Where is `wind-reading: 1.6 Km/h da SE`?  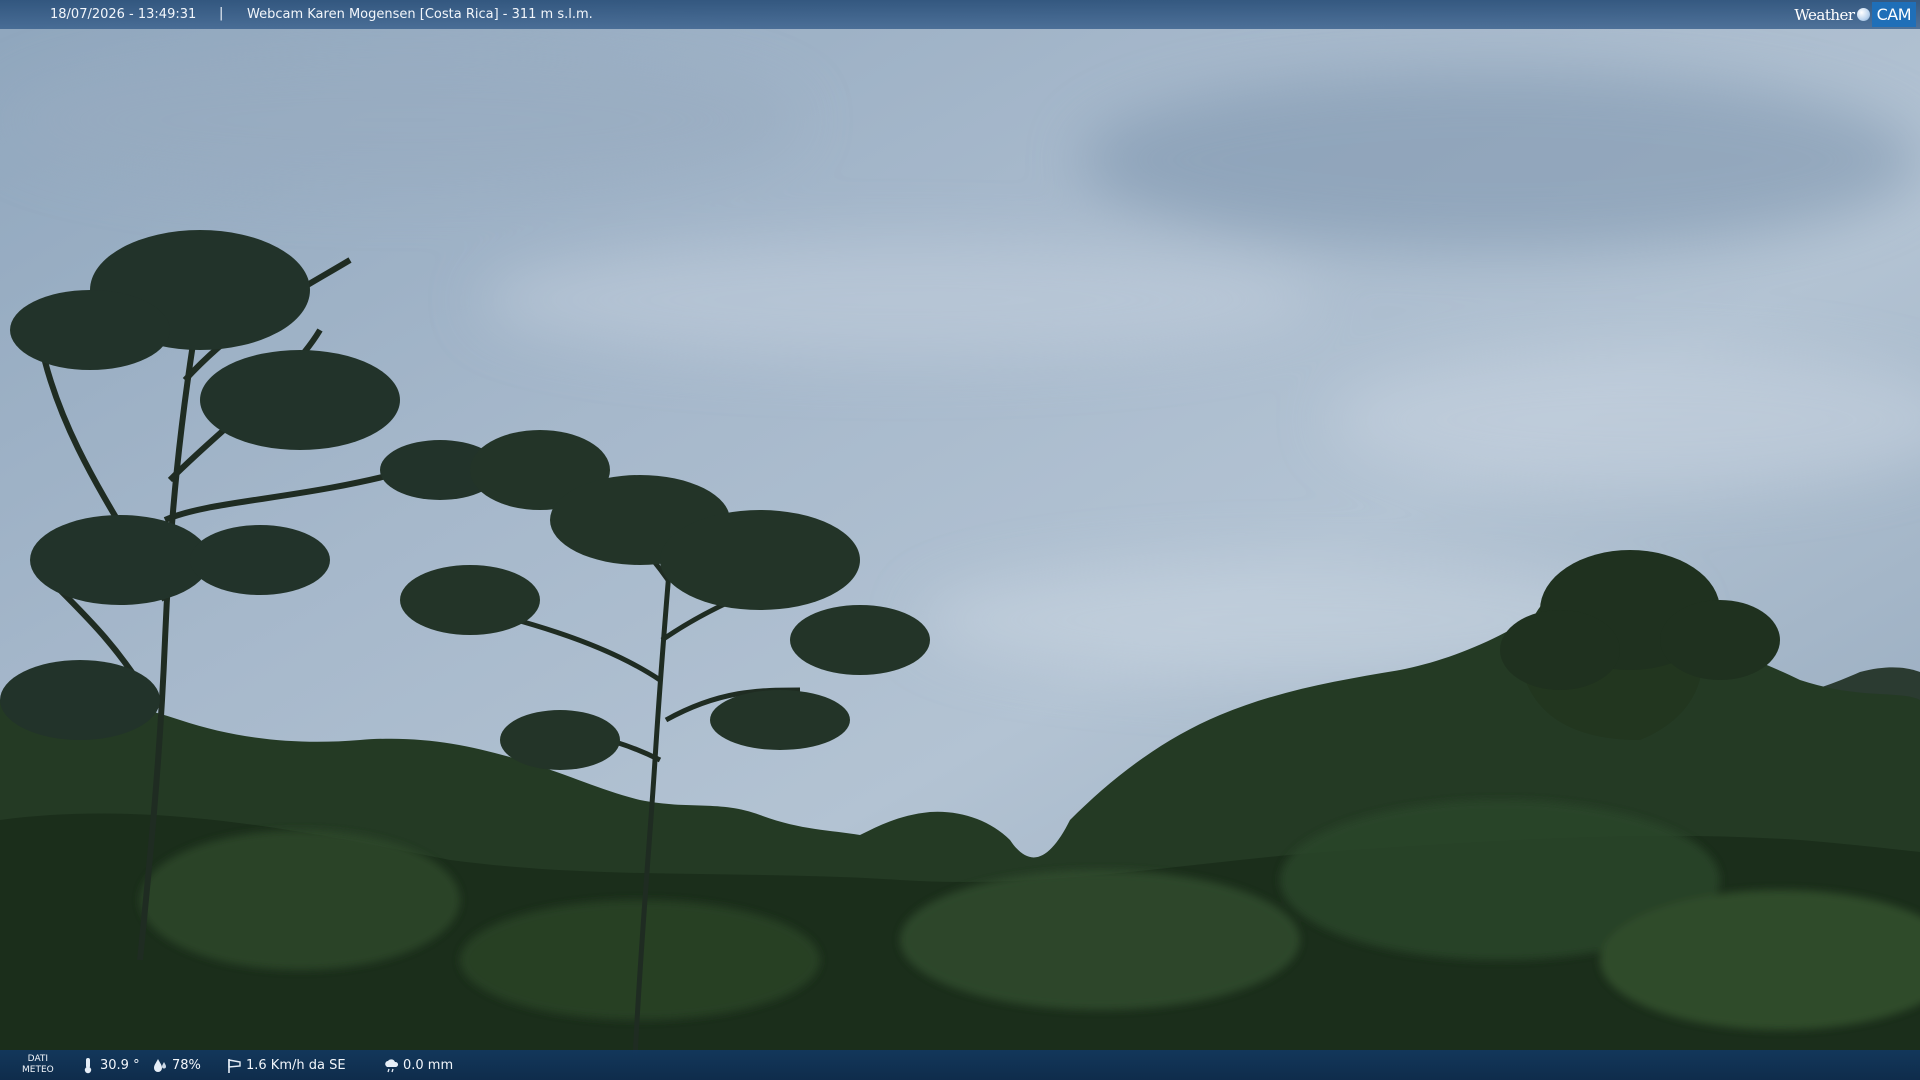 wind-reading: 1.6 Km/h da SE is located at coordinates (286, 1065).